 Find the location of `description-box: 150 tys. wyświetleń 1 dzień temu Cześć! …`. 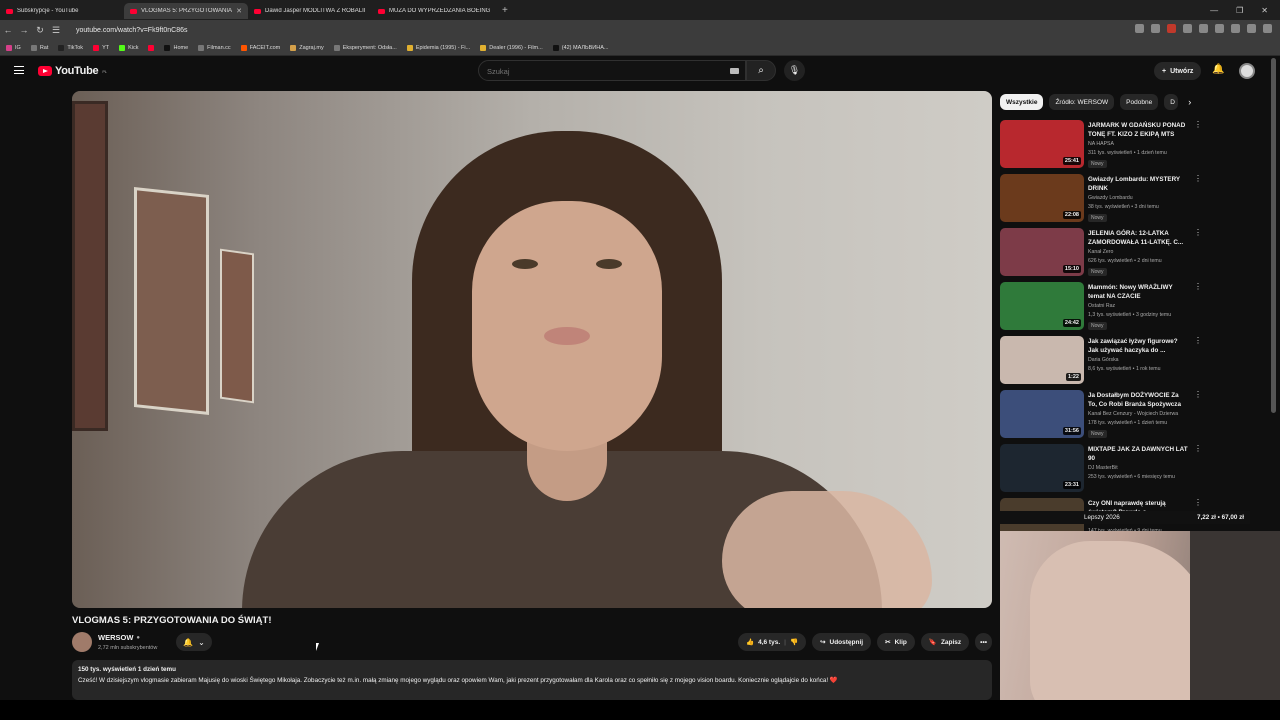

description-box: 150 tys. wyświetleń 1 dzień temu Cześć! … is located at coordinates (532, 680).